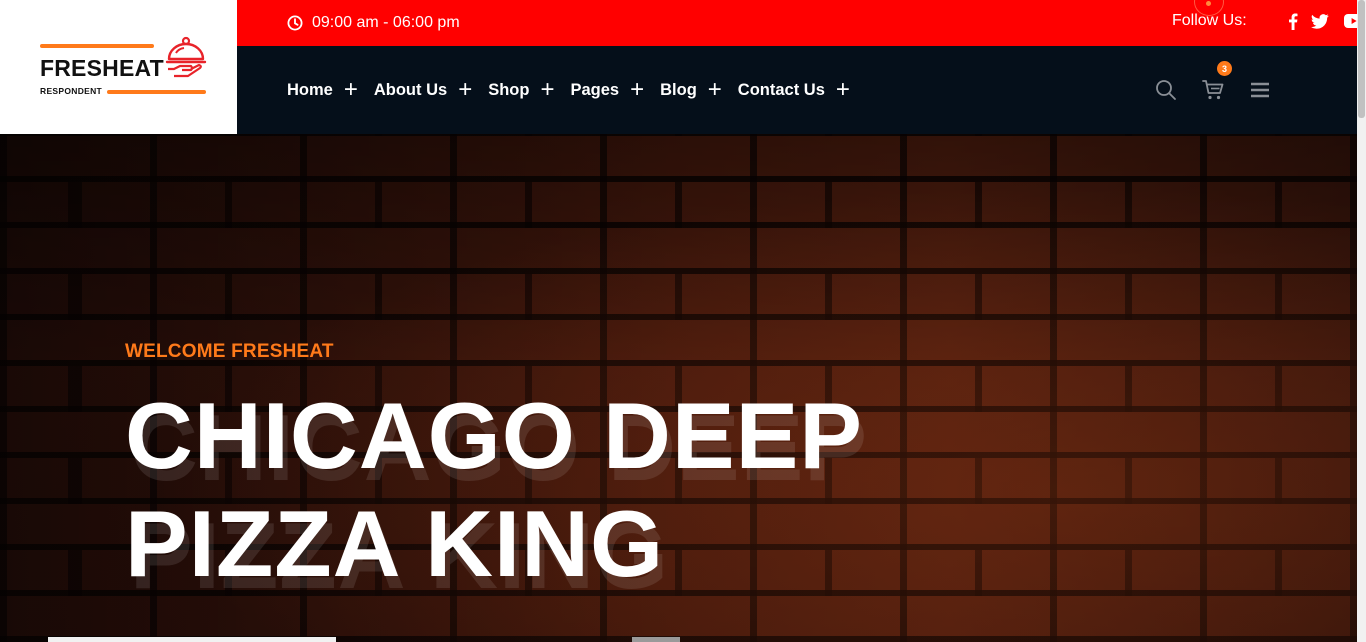  What do you see at coordinates (156, 92) in the screenshot?
I see `logo-line-bottom` at bounding box center [156, 92].